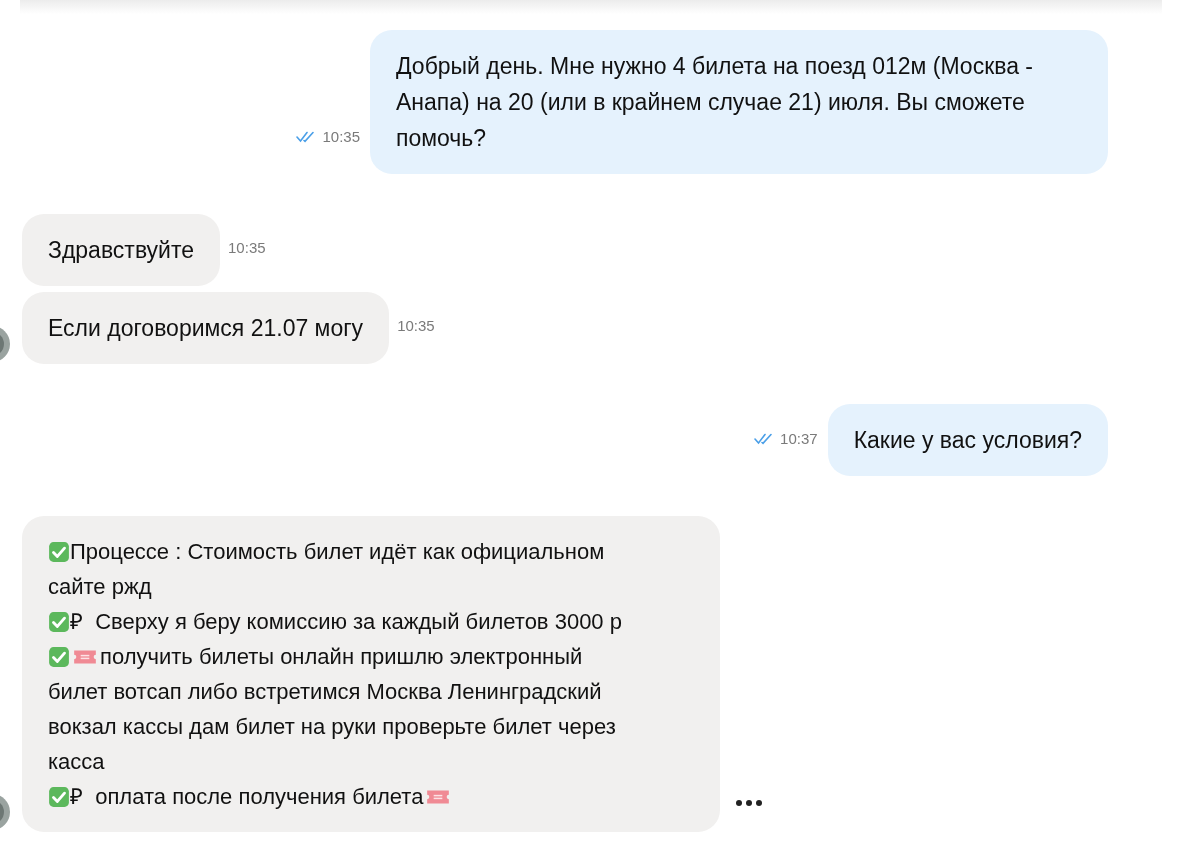 This screenshot has width=1182, height=844. Describe the element at coordinates (749, 803) in the screenshot. I see `more-options-button` at that location.